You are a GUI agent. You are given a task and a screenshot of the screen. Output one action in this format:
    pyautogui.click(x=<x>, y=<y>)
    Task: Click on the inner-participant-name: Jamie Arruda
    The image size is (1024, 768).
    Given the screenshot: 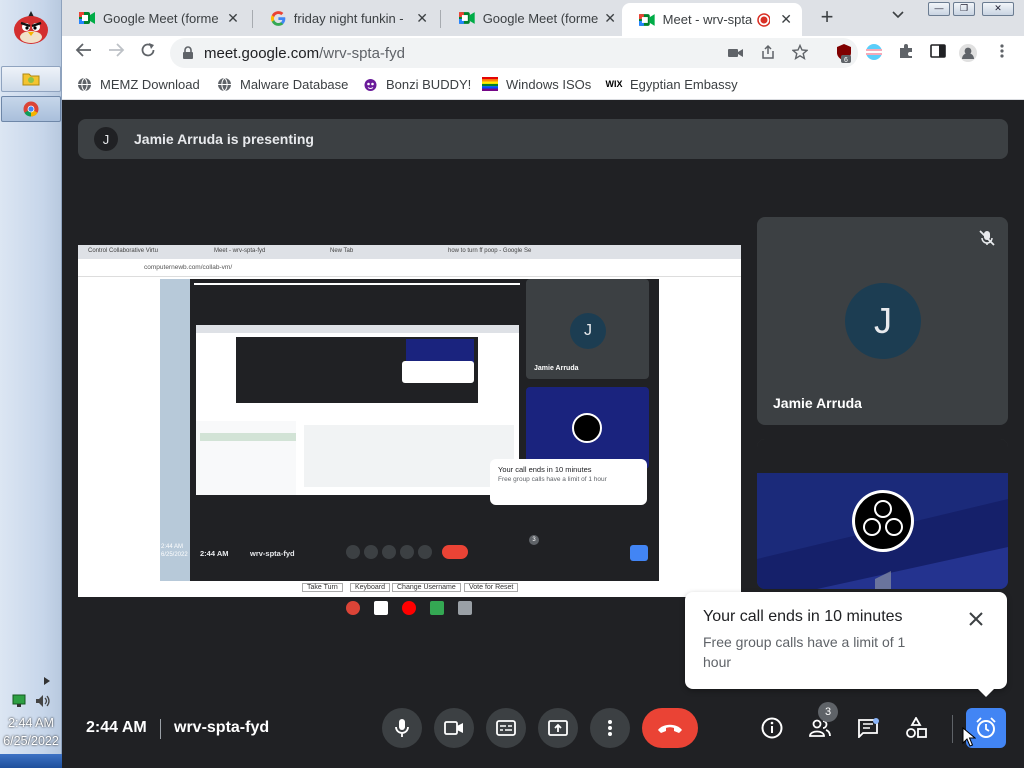 What is the action you would take?
    pyautogui.click(x=556, y=368)
    